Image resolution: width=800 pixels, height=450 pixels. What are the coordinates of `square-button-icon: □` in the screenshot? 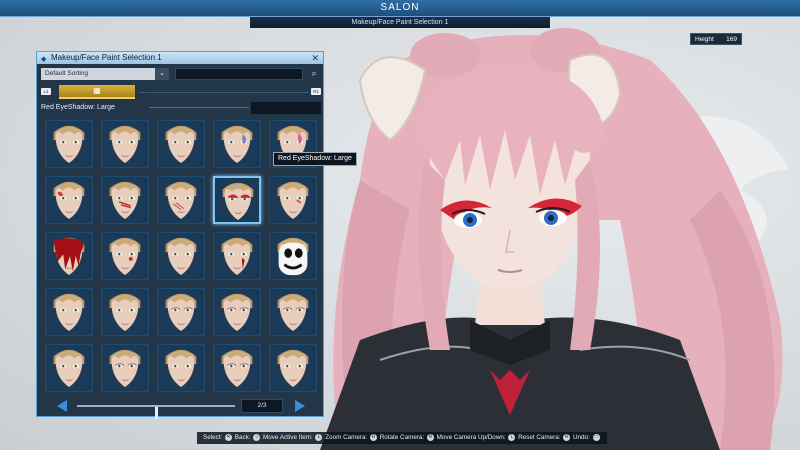 It's located at (596, 437).